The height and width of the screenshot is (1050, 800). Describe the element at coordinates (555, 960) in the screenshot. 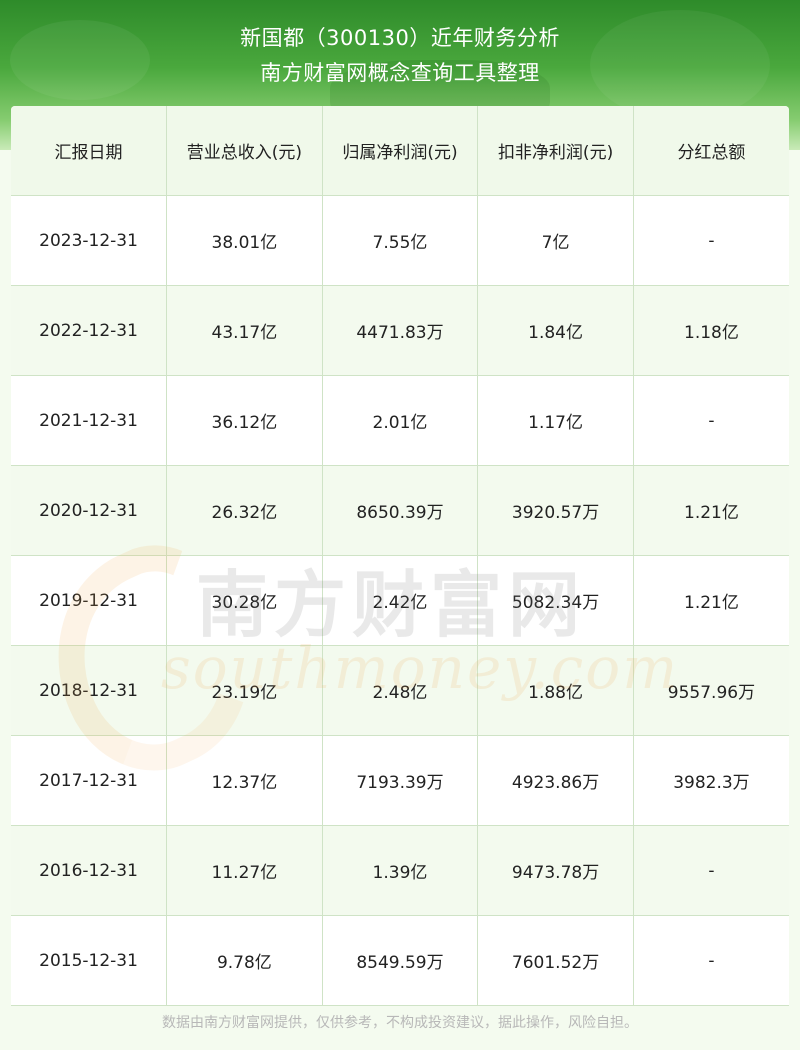

I see `cell-deducted-profit: 7601.52万` at that location.